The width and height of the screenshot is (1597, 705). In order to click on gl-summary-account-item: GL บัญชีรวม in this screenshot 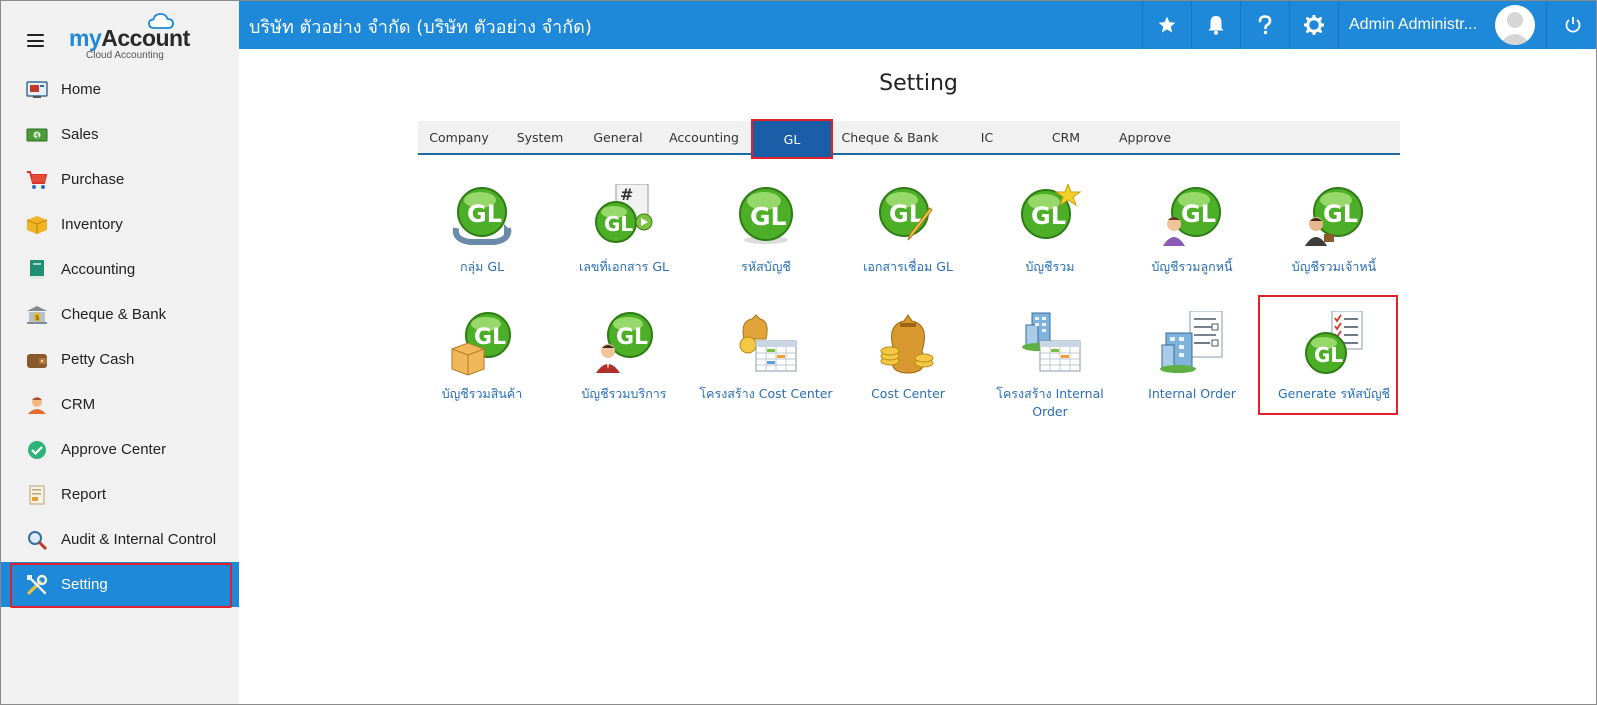, I will do `click(1050, 229)`.